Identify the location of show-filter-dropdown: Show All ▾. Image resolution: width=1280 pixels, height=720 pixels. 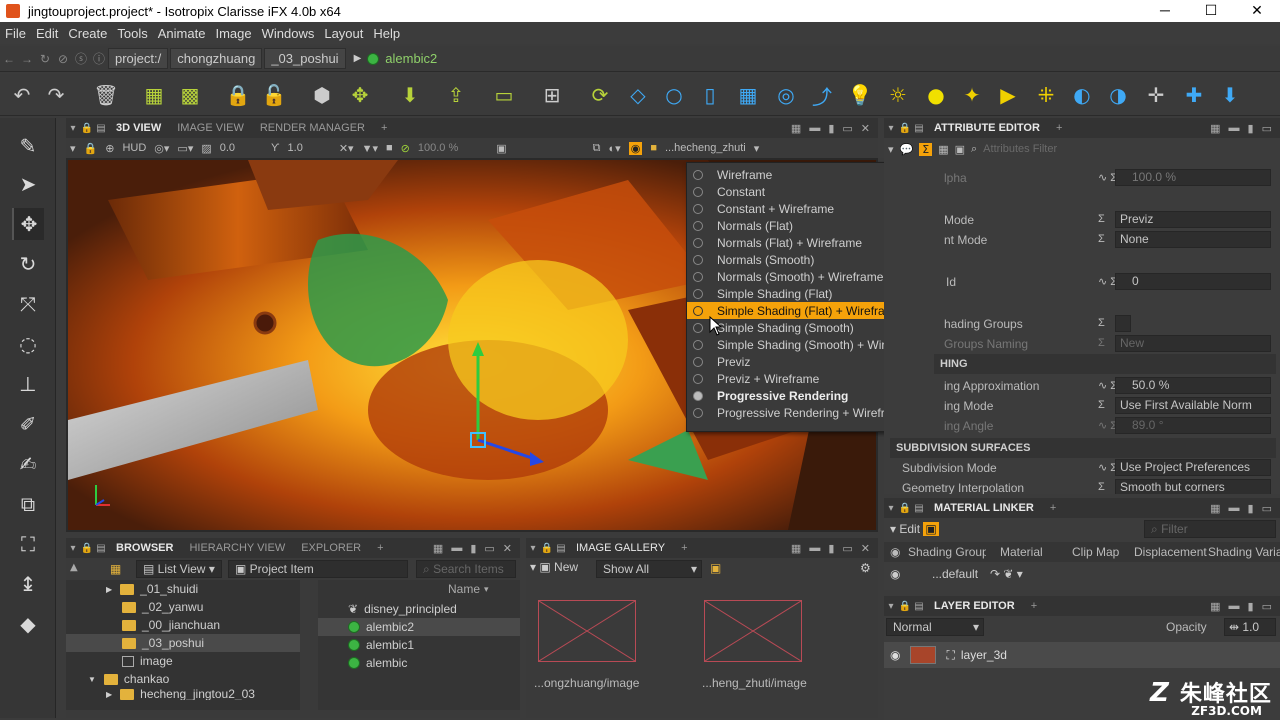
(649, 569).